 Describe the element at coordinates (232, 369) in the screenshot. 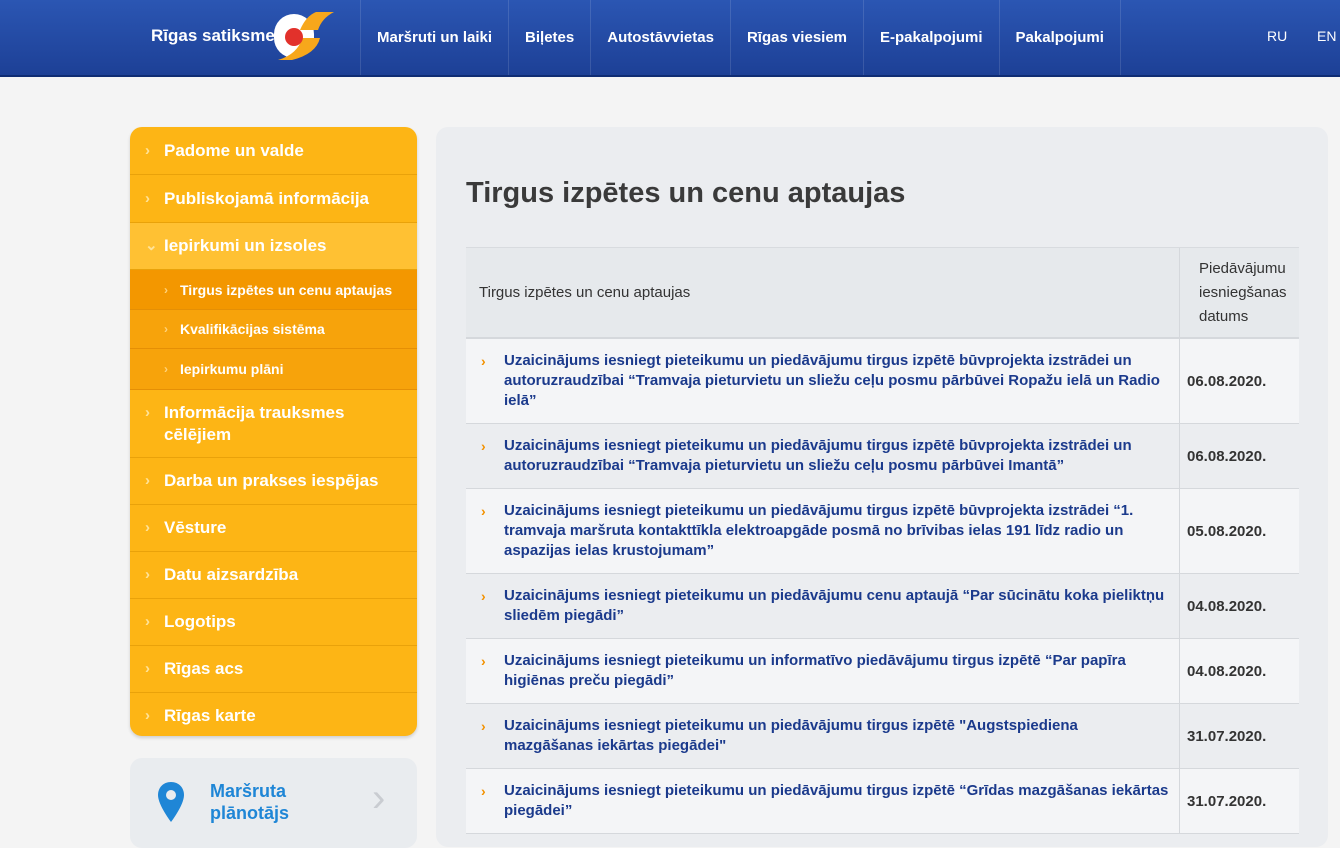

I see `sidebar-subitem-label: Iepirkumu plāni` at that location.